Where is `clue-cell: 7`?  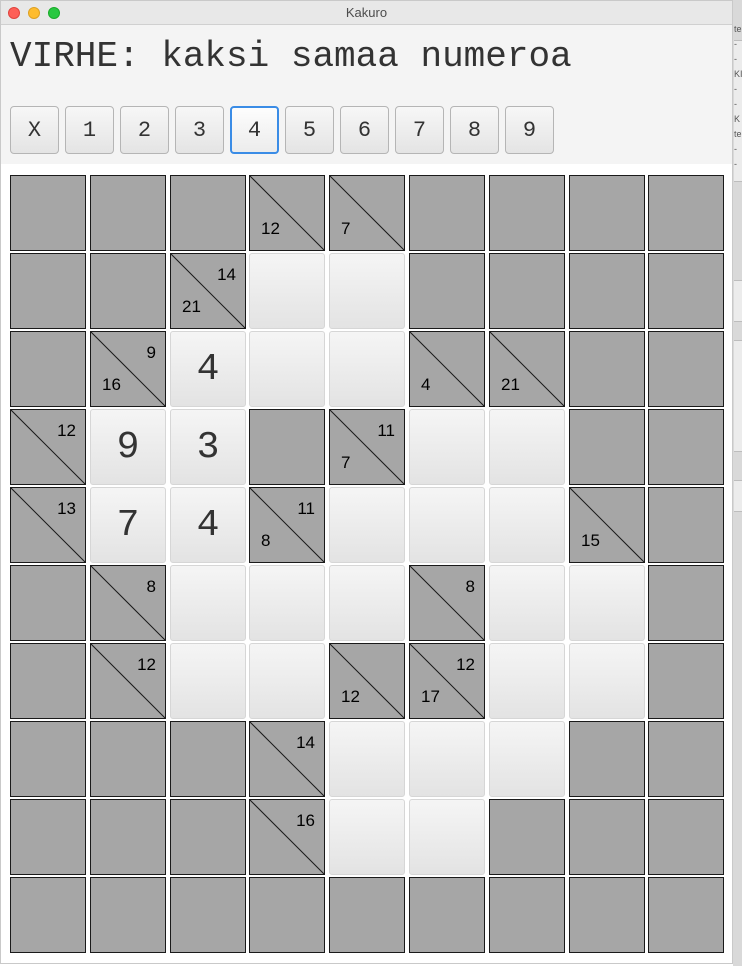
clue-cell: 7 is located at coordinates (367, 213).